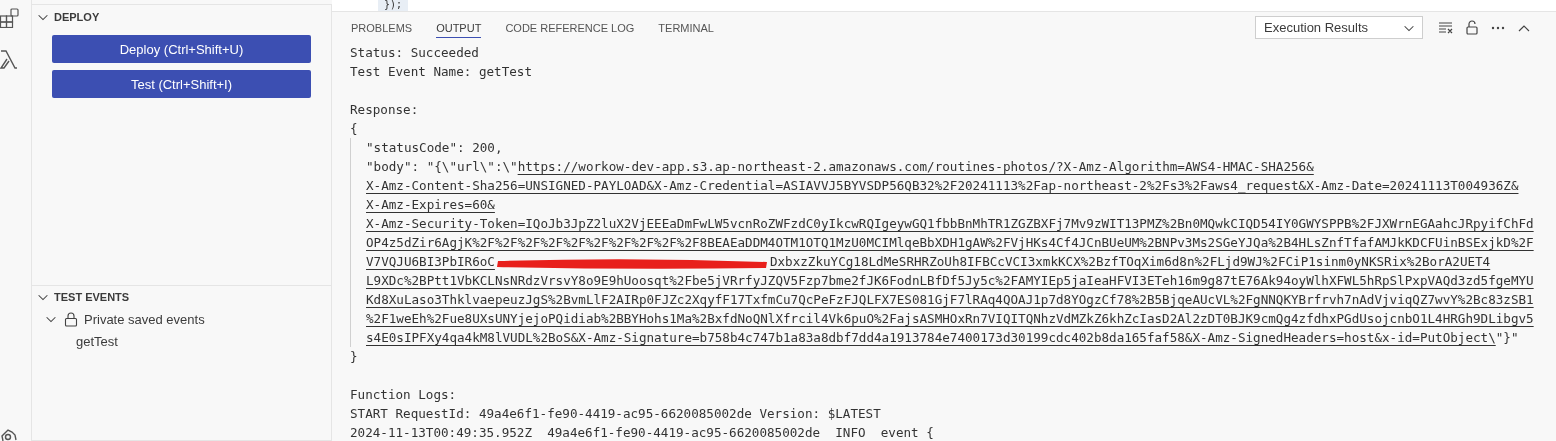  I want to click on output-text: Response:, so click(384, 109).